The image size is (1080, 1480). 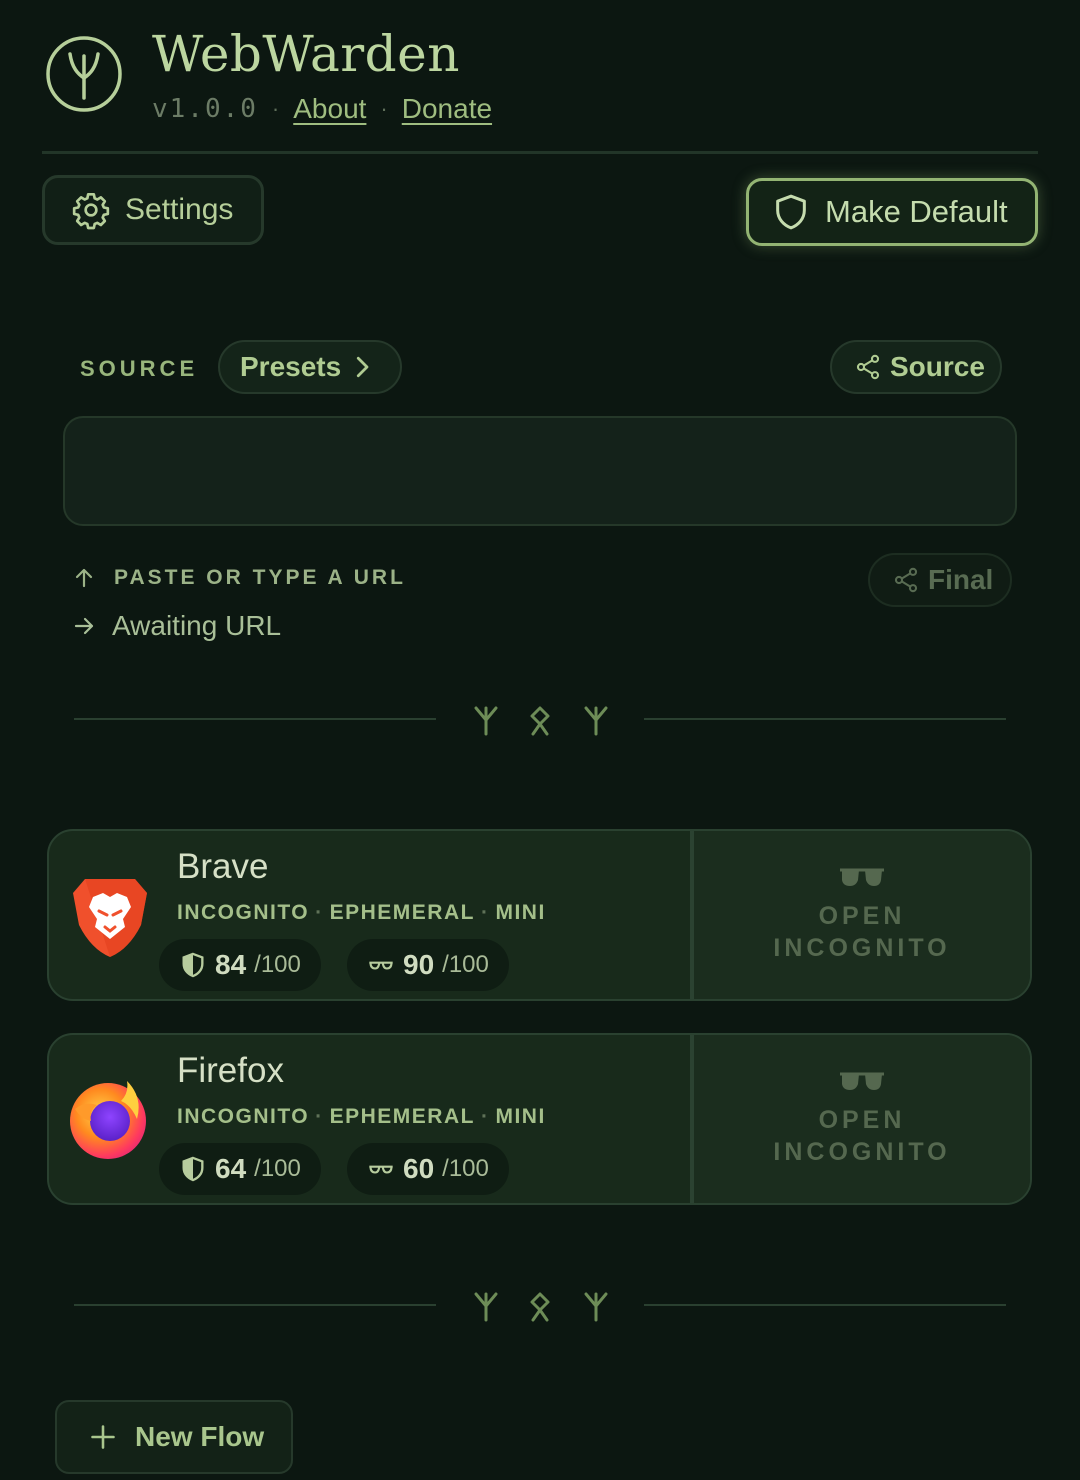 I want to click on browser-name: Firefox, so click(x=230, y=1070).